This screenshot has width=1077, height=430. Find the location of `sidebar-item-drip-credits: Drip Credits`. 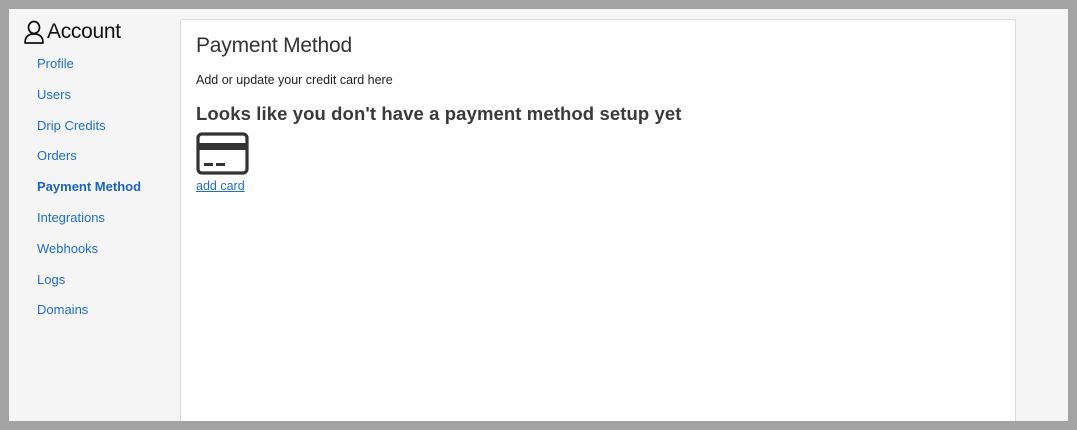

sidebar-item-drip-credits: Drip Credits is located at coordinates (89, 132).